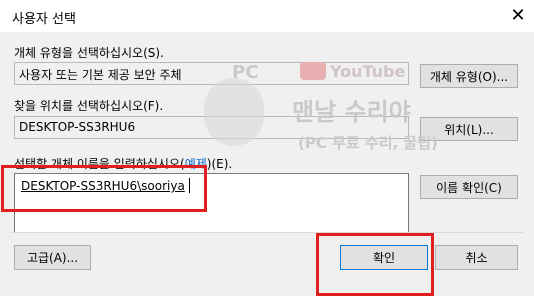  I want to click on highlight-ok-button, so click(375, 264).